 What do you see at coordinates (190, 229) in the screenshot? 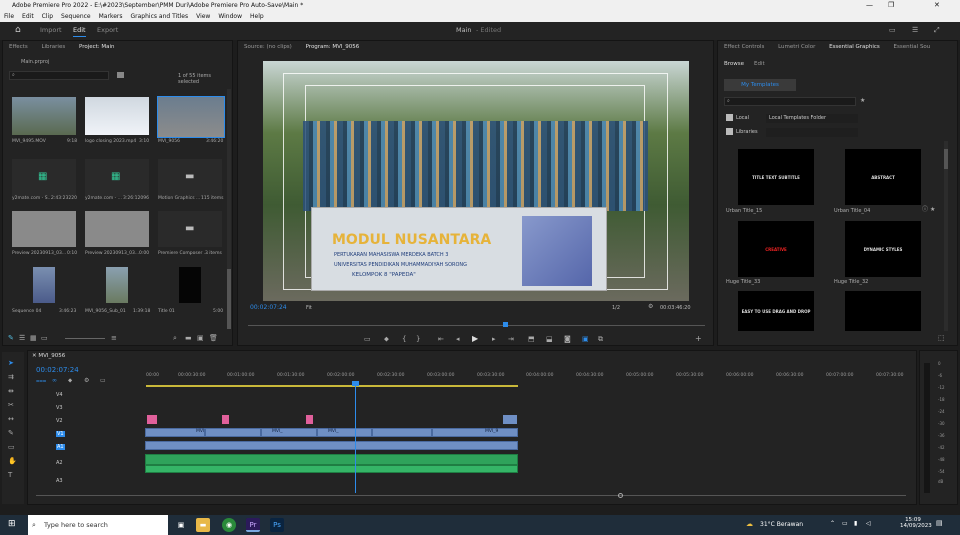
I see `bin-thumbnail: ▬` at bounding box center [190, 229].